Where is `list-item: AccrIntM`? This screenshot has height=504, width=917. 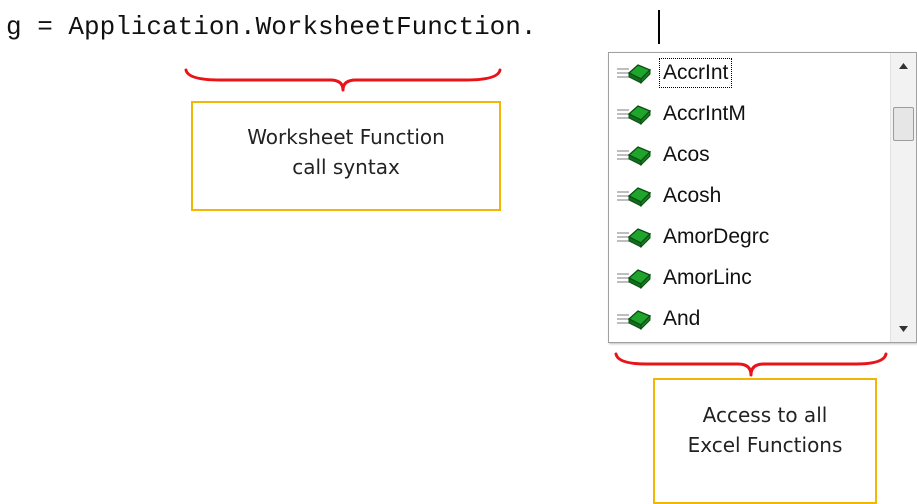 list-item: AccrIntM is located at coordinates (749, 114).